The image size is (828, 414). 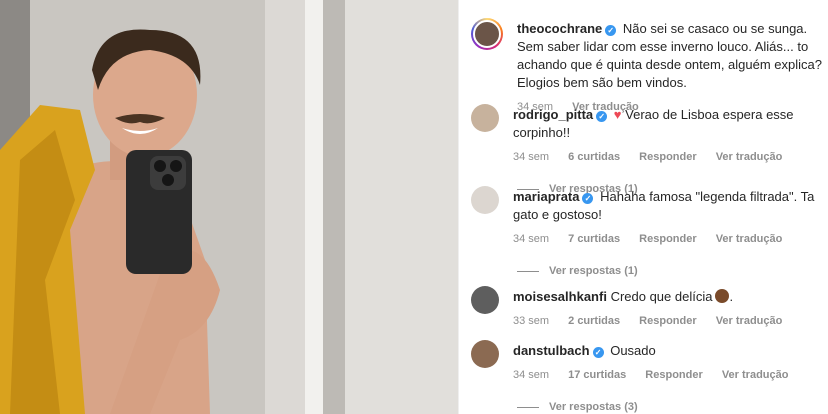 I want to click on emoji-icon, so click(x=722, y=296).